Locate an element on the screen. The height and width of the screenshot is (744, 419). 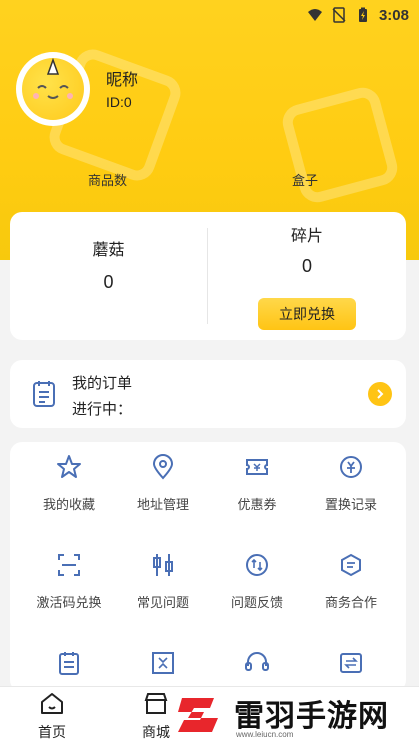
exchange-record-item: 置换记录 is located at coordinates (351, 483).